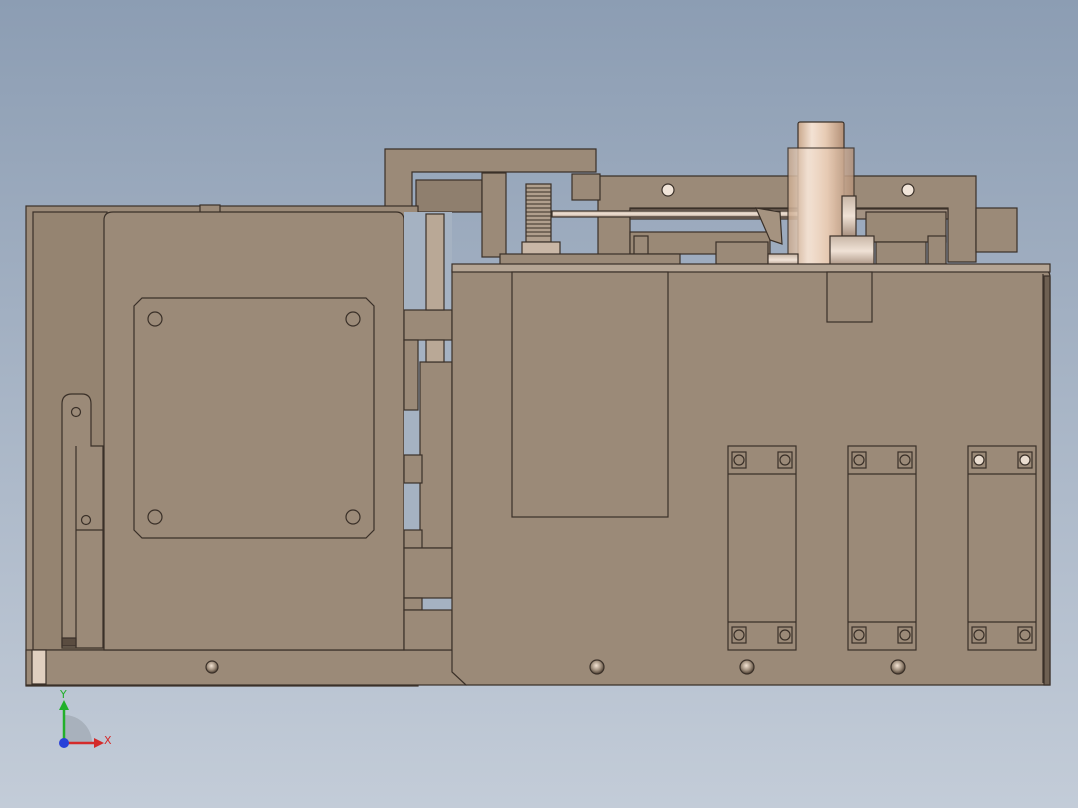  I want to click on y-axis-label: Y, so click(63, 694).